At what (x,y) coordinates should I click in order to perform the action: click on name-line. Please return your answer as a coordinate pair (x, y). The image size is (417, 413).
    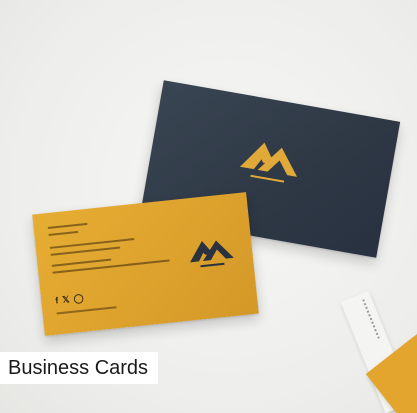
    Looking at the image, I should click on (67, 226).